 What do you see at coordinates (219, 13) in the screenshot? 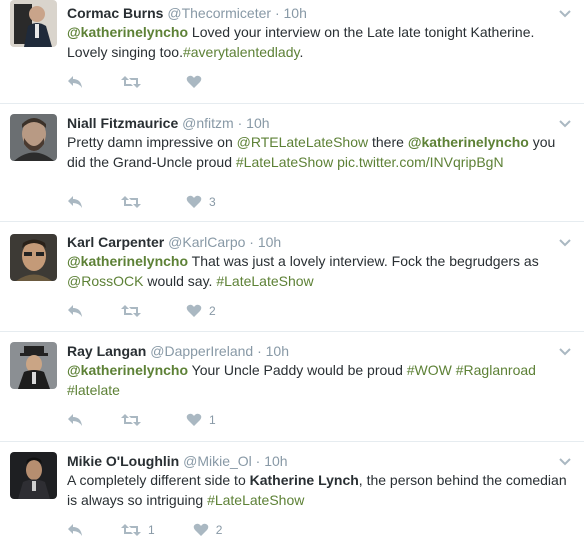
I see `user-handle: @Thecormiceter` at bounding box center [219, 13].